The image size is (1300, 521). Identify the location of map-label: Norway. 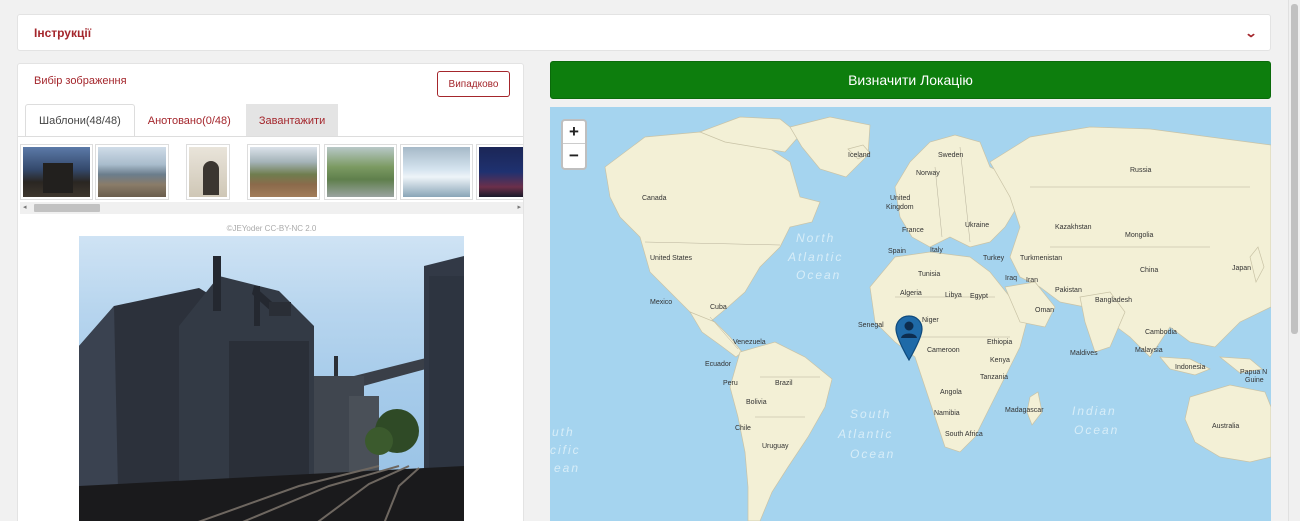
(928, 173).